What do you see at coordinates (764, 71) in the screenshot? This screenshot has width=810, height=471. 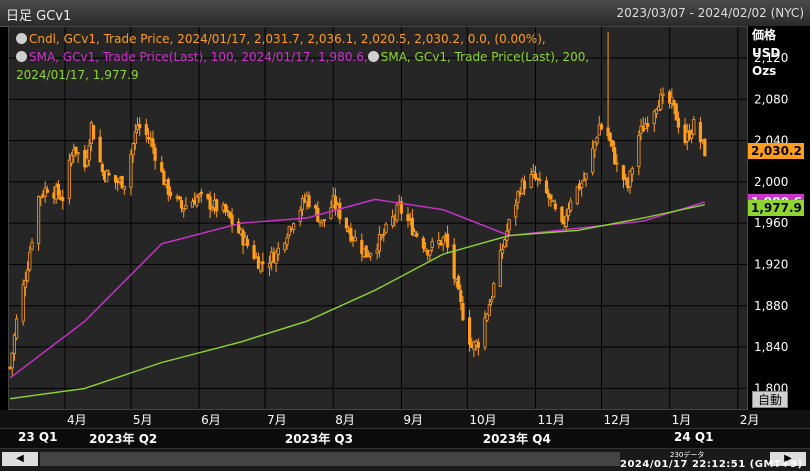 I see `units-weight: Ozs` at bounding box center [764, 71].